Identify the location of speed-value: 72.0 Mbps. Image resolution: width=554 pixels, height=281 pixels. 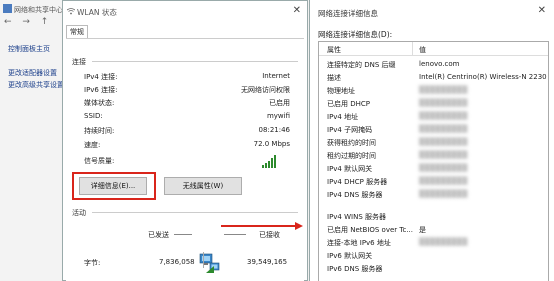
(271, 144).